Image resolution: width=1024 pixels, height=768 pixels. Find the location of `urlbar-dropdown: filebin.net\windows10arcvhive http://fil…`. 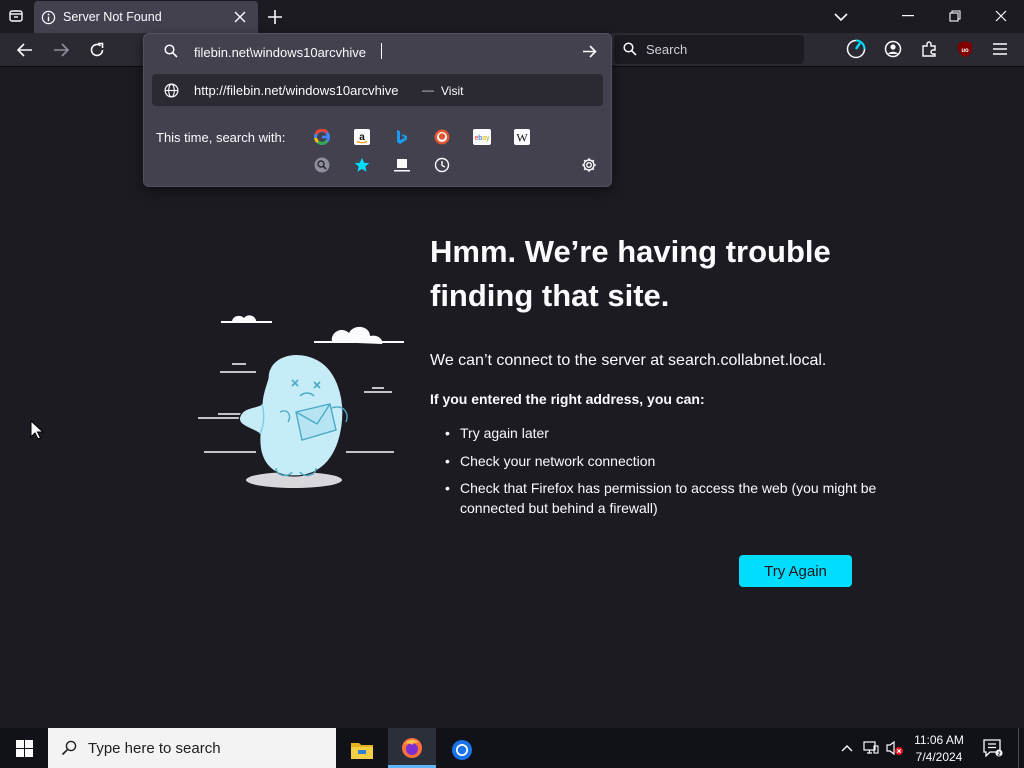

urlbar-dropdown: filebin.net\windows10arcvhive http://fil… is located at coordinates (377, 110).